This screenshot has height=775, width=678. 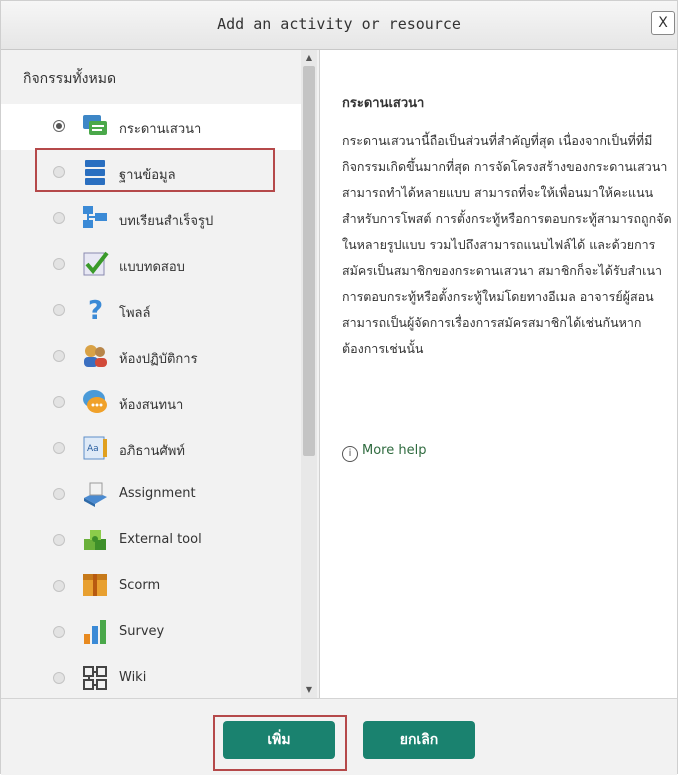 What do you see at coordinates (95, 632) in the screenshot?
I see `survey-icon` at bounding box center [95, 632].